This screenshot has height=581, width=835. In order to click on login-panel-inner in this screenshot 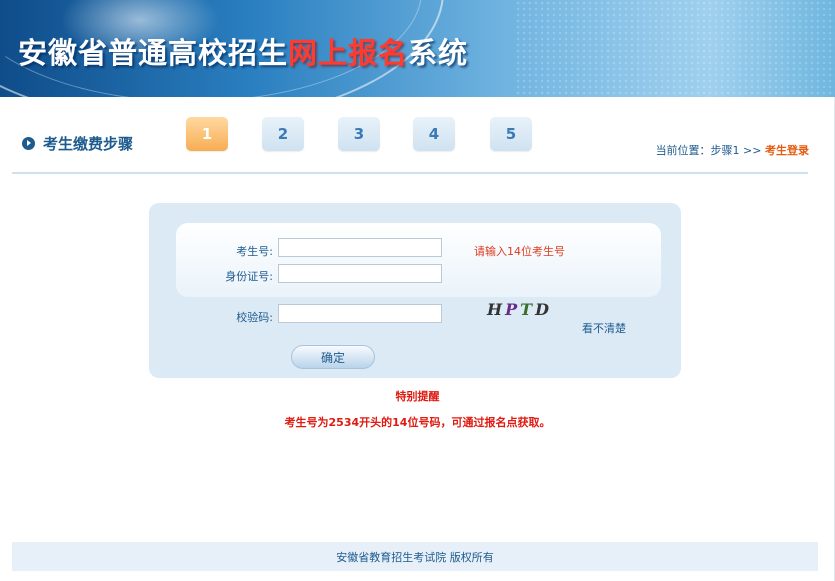, I will do `click(418, 260)`.